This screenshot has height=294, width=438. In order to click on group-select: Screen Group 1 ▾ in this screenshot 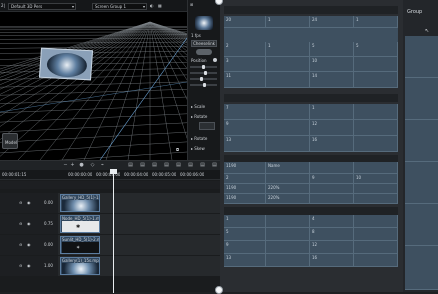, I will do `click(119, 6)`.